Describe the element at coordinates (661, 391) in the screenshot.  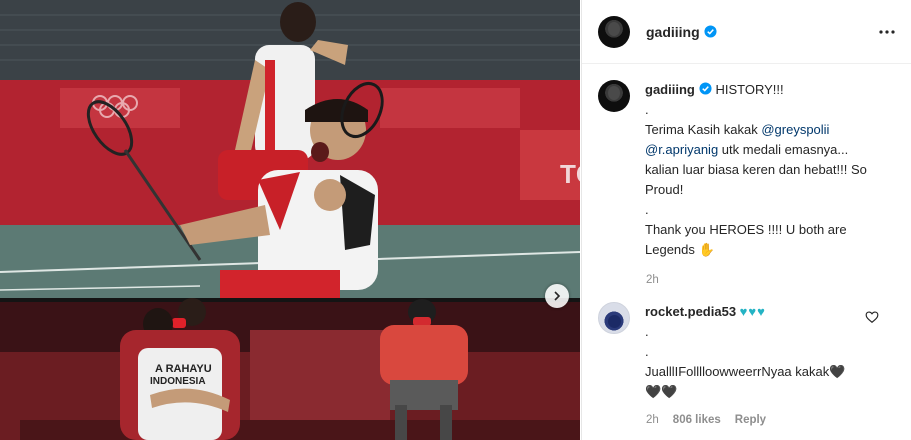
I see `comment-line-4: 🖤🖤` at that location.